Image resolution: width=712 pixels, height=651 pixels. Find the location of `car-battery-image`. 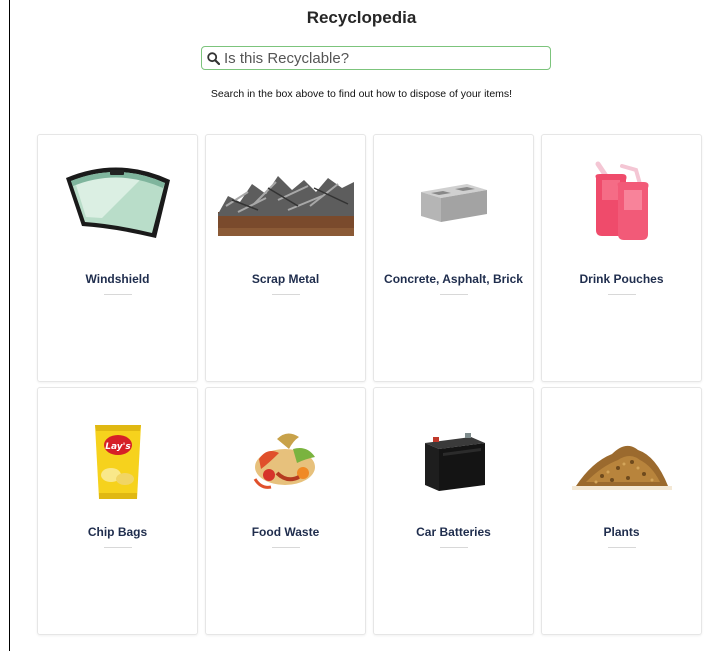

car-battery-image is located at coordinates (453, 462).